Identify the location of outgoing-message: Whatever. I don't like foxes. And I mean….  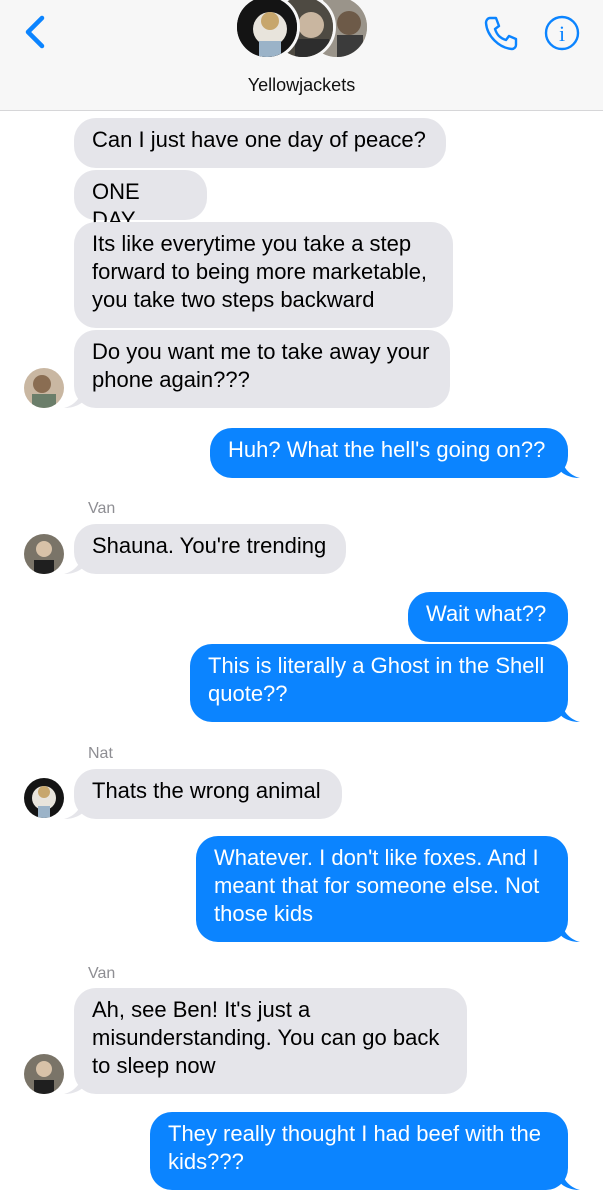
(382, 889).